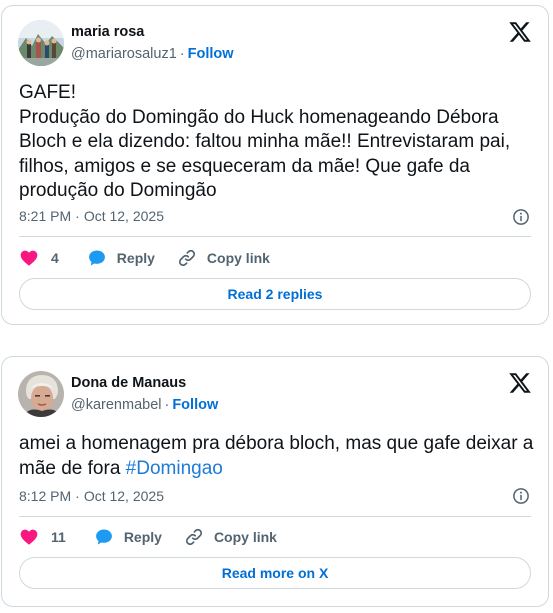 This screenshot has width=553, height=613. Describe the element at coordinates (45, 216) in the screenshot. I see `tweet-time: 8:21 PM` at that location.